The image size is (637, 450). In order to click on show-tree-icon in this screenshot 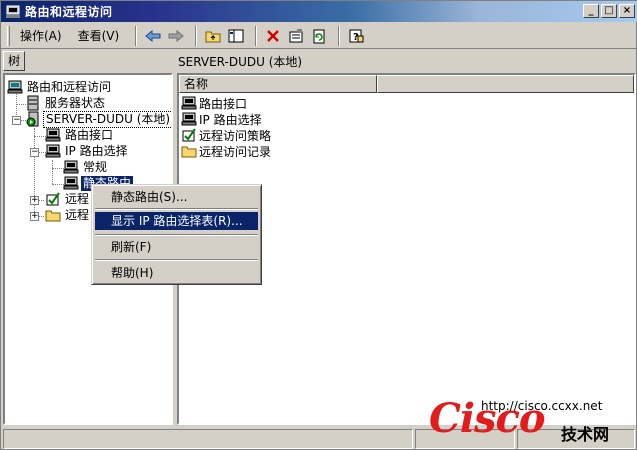, I will do `click(236, 36)`.